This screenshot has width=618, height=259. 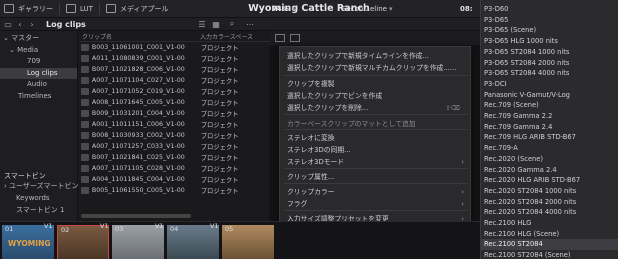 I want to click on thumbnail-02: 02, so click(x=83, y=242).